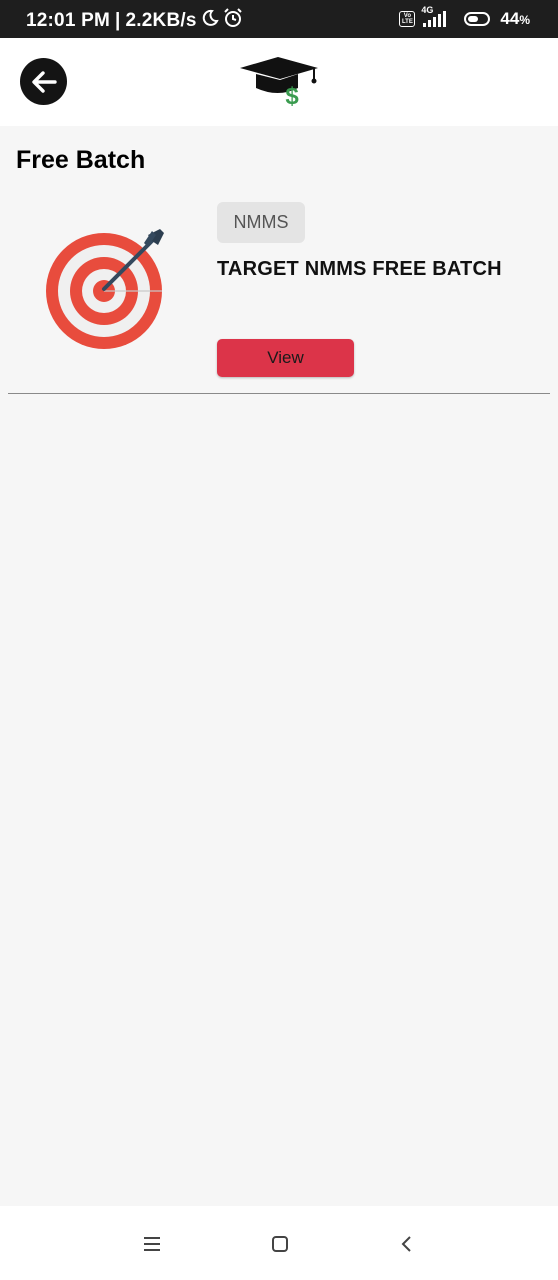 This screenshot has width=558, height=1280. What do you see at coordinates (279, 19) in the screenshot?
I see `status-bar: 12:01 PM | 2.2KB/s Vo LTE 4G 44%` at bounding box center [279, 19].